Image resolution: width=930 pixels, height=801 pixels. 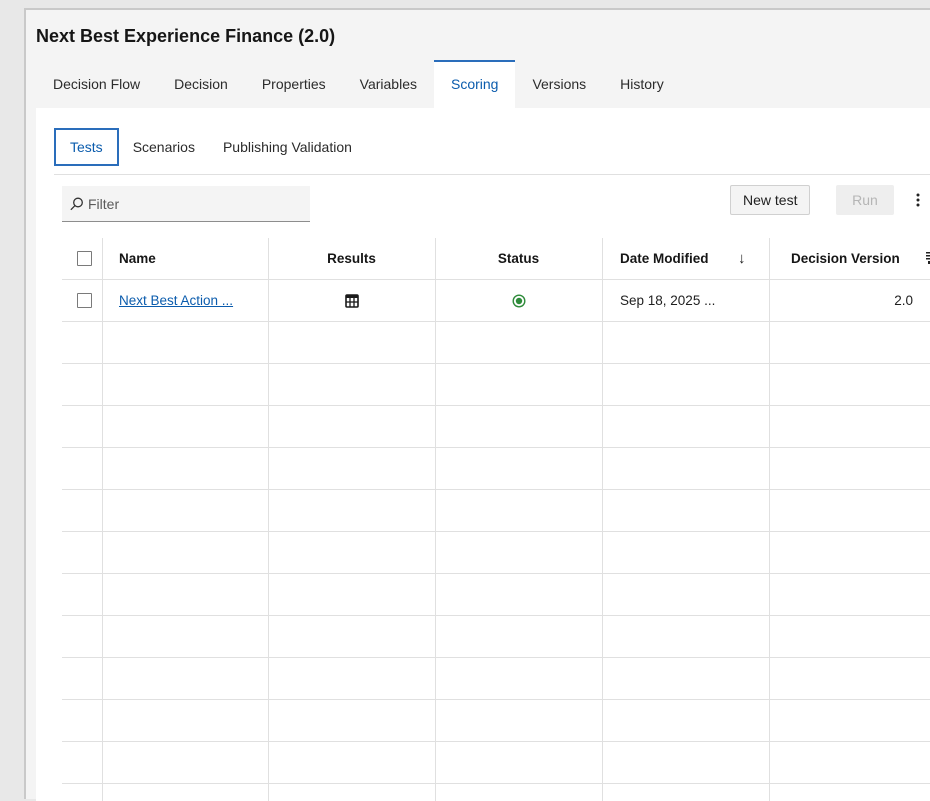 I want to click on filter-input, so click(x=193, y=203).